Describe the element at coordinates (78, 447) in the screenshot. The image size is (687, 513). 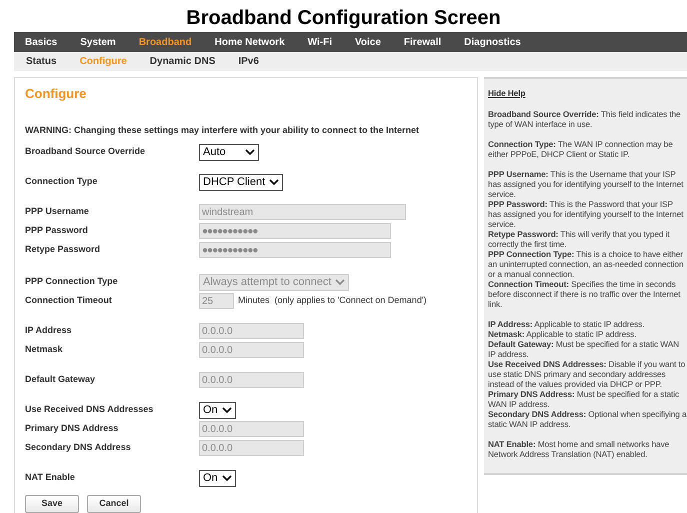
I see `field-label: Secondary DNS Address` at that location.